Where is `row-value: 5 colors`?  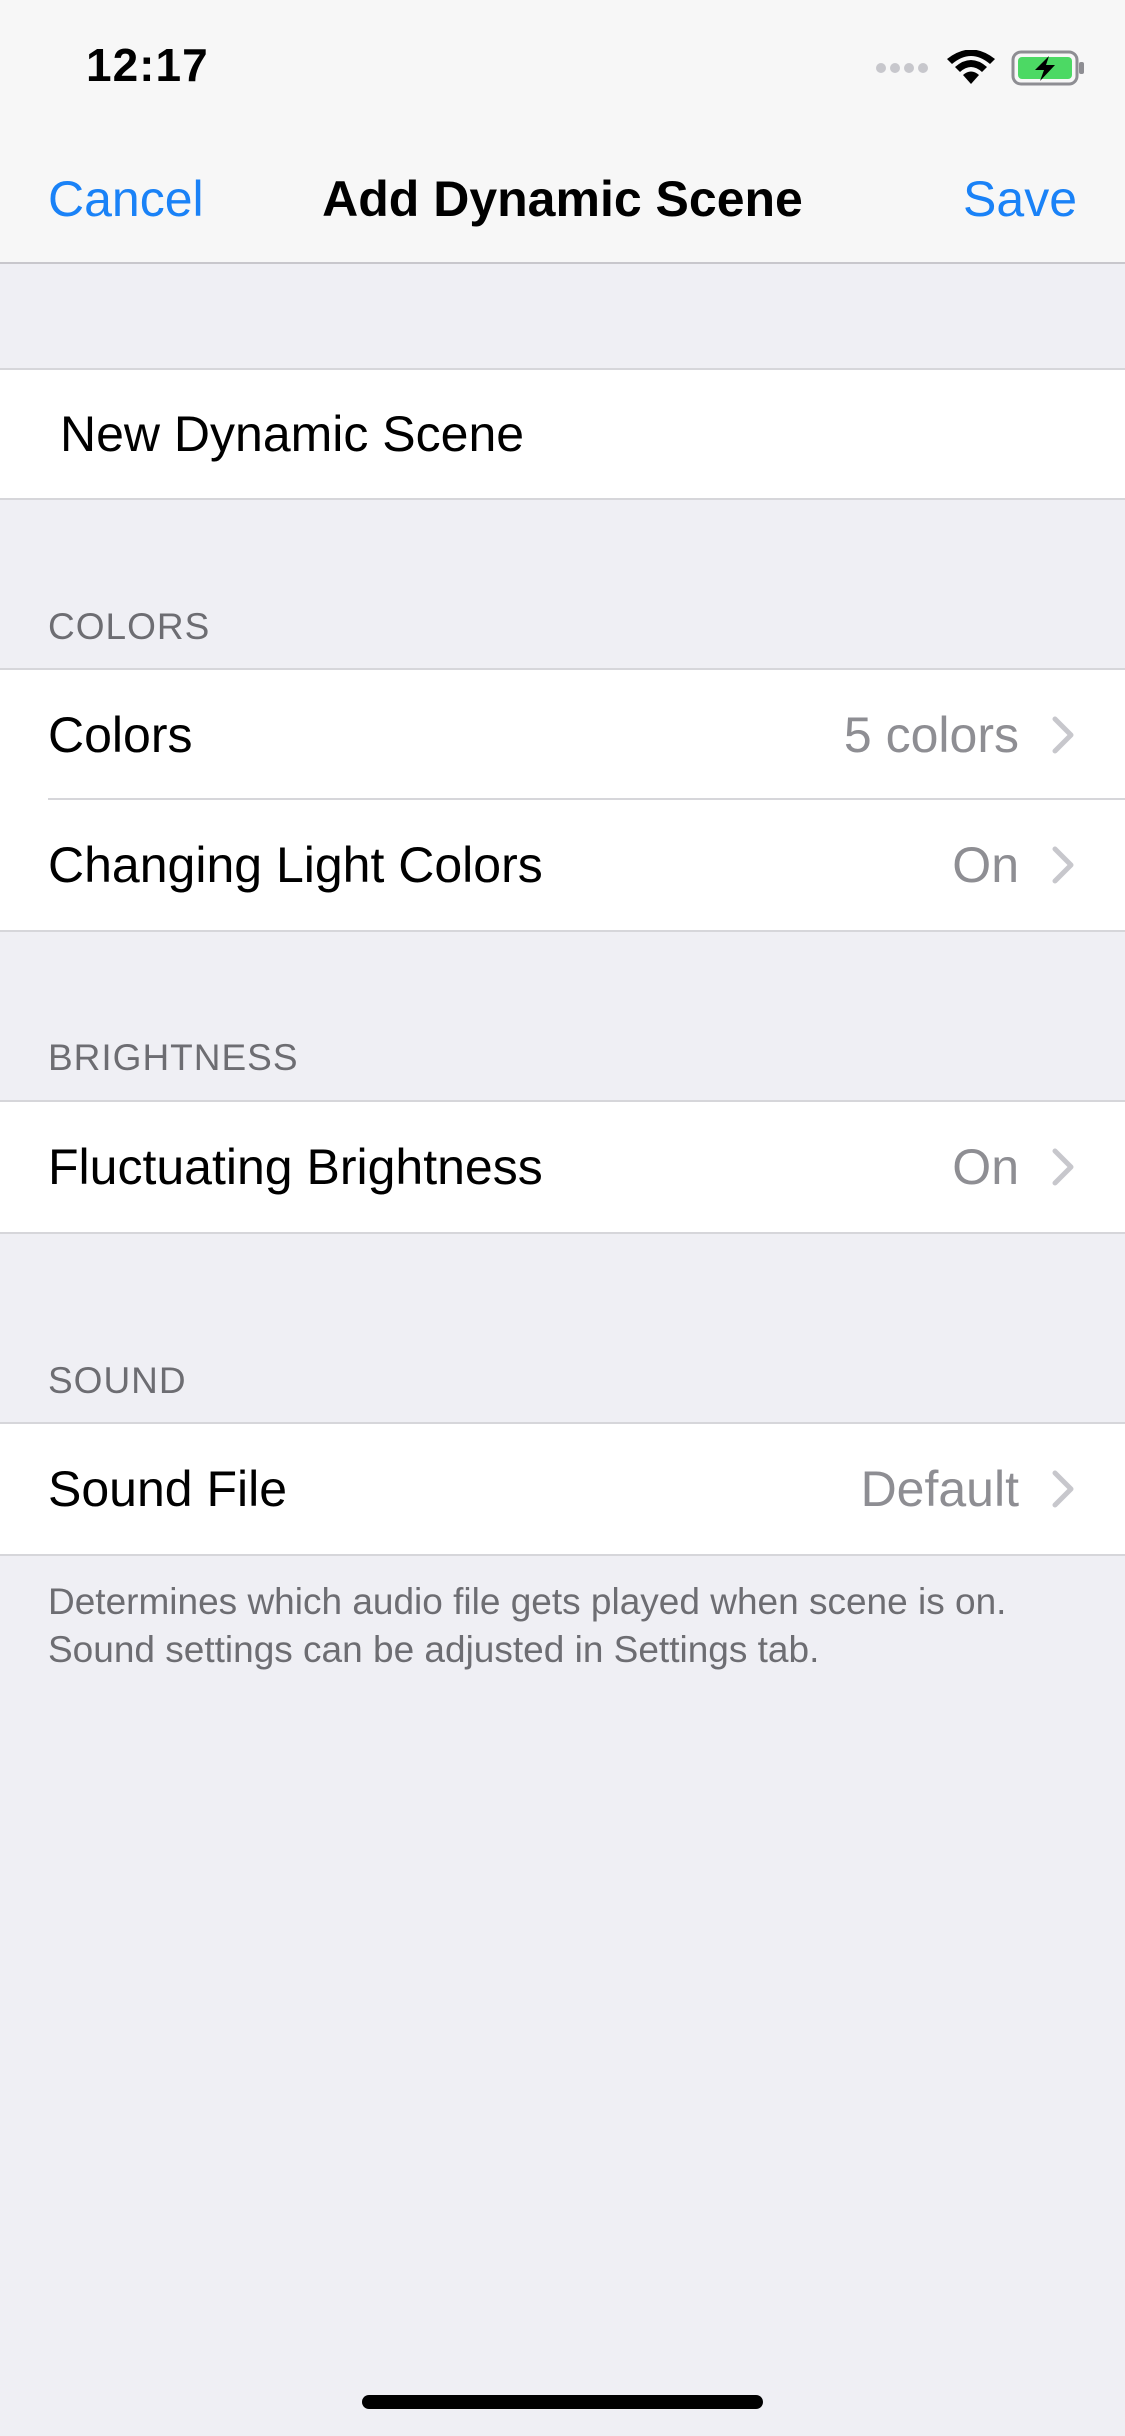 row-value: 5 colors is located at coordinates (931, 735).